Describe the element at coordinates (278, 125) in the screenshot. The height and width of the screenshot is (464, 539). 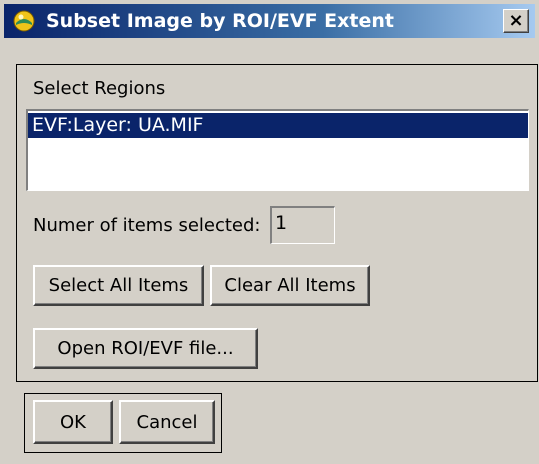
I see `list-item: EVF:Layer: UA.MIF` at that location.